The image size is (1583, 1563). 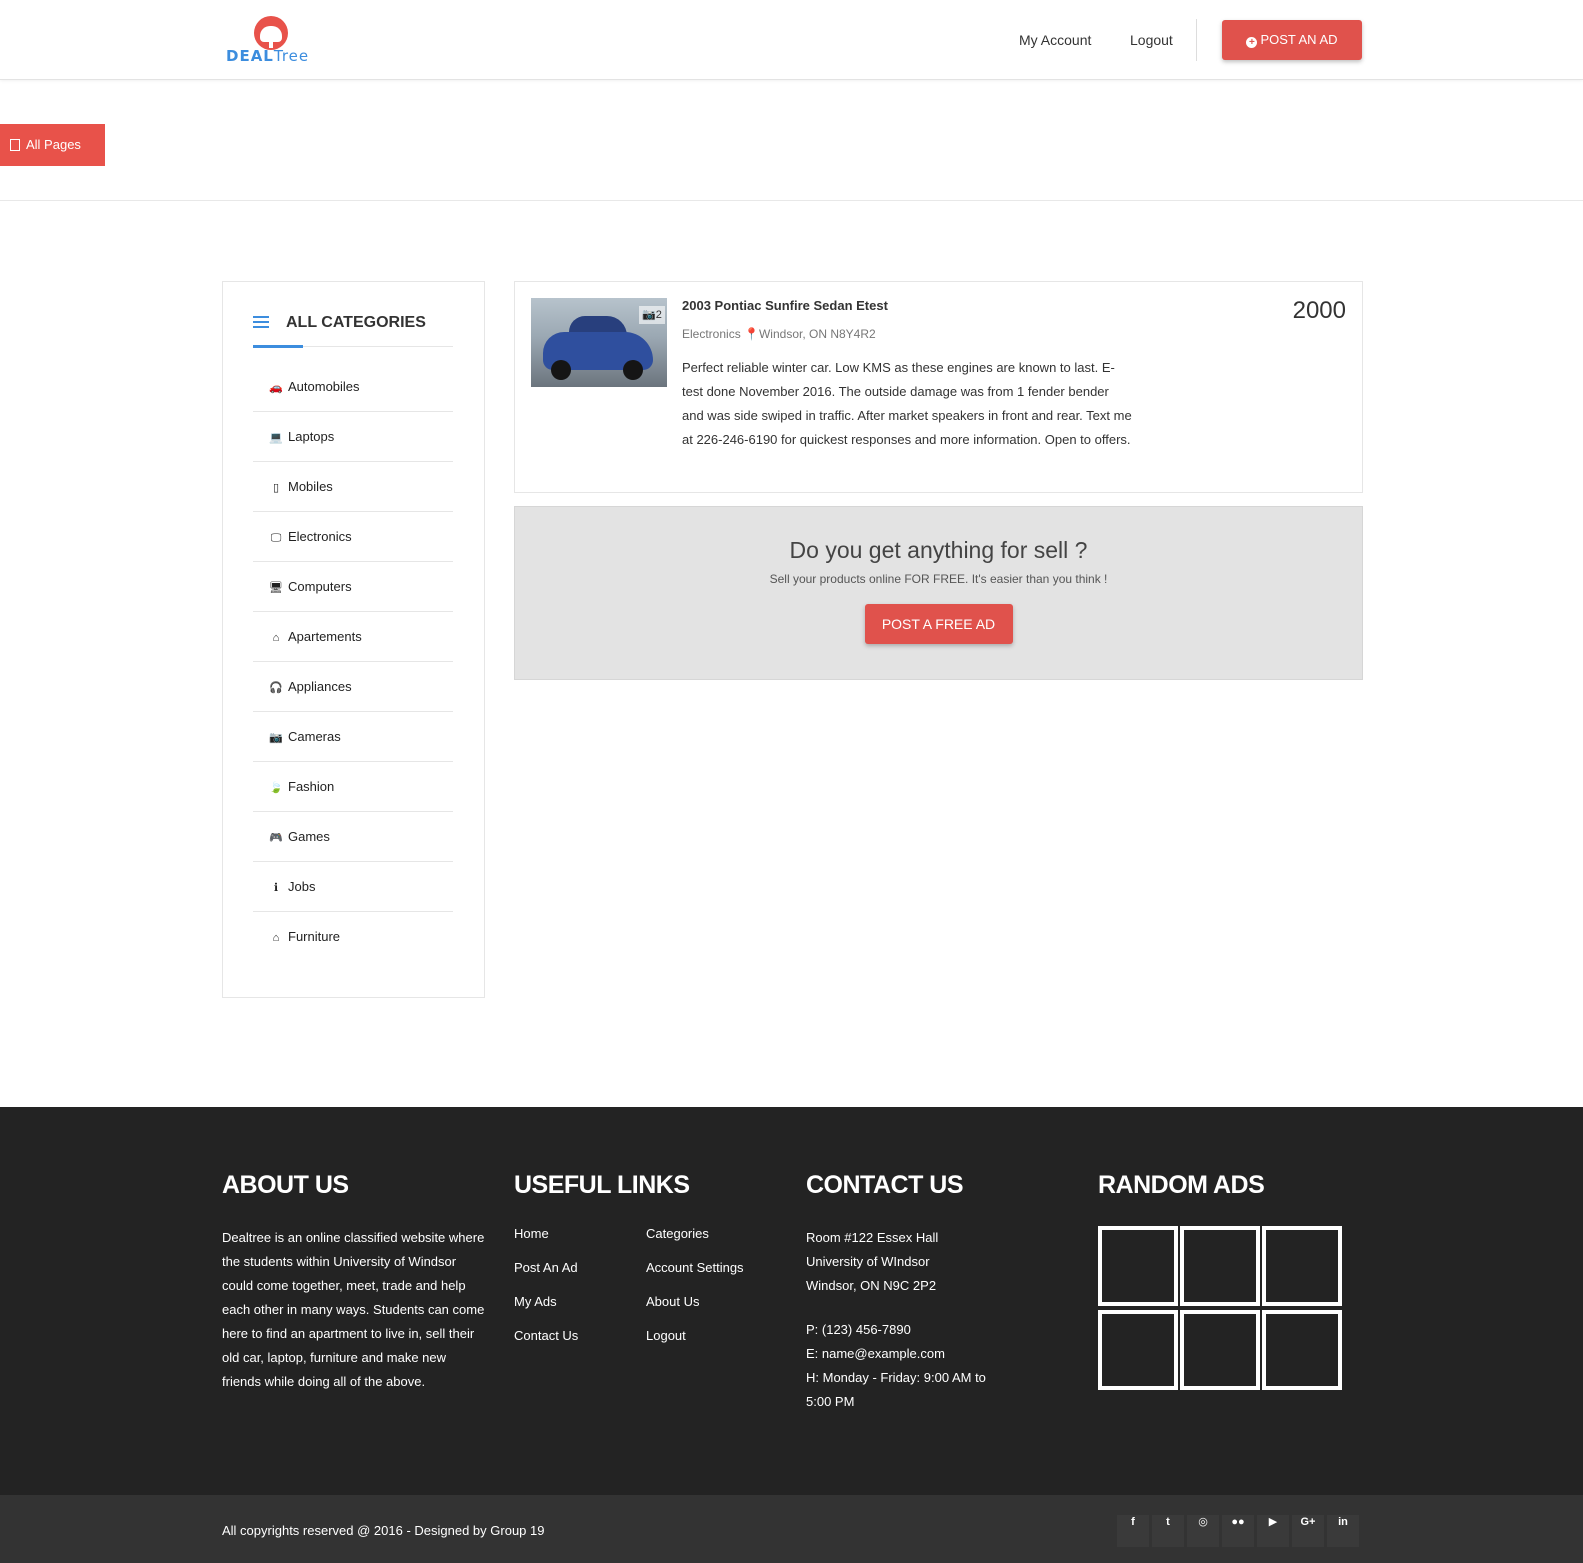 What do you see at coordinates (666, 1335) in the screenshot?
I see `footer-link: Logout` at bounding box center [666, 1335].